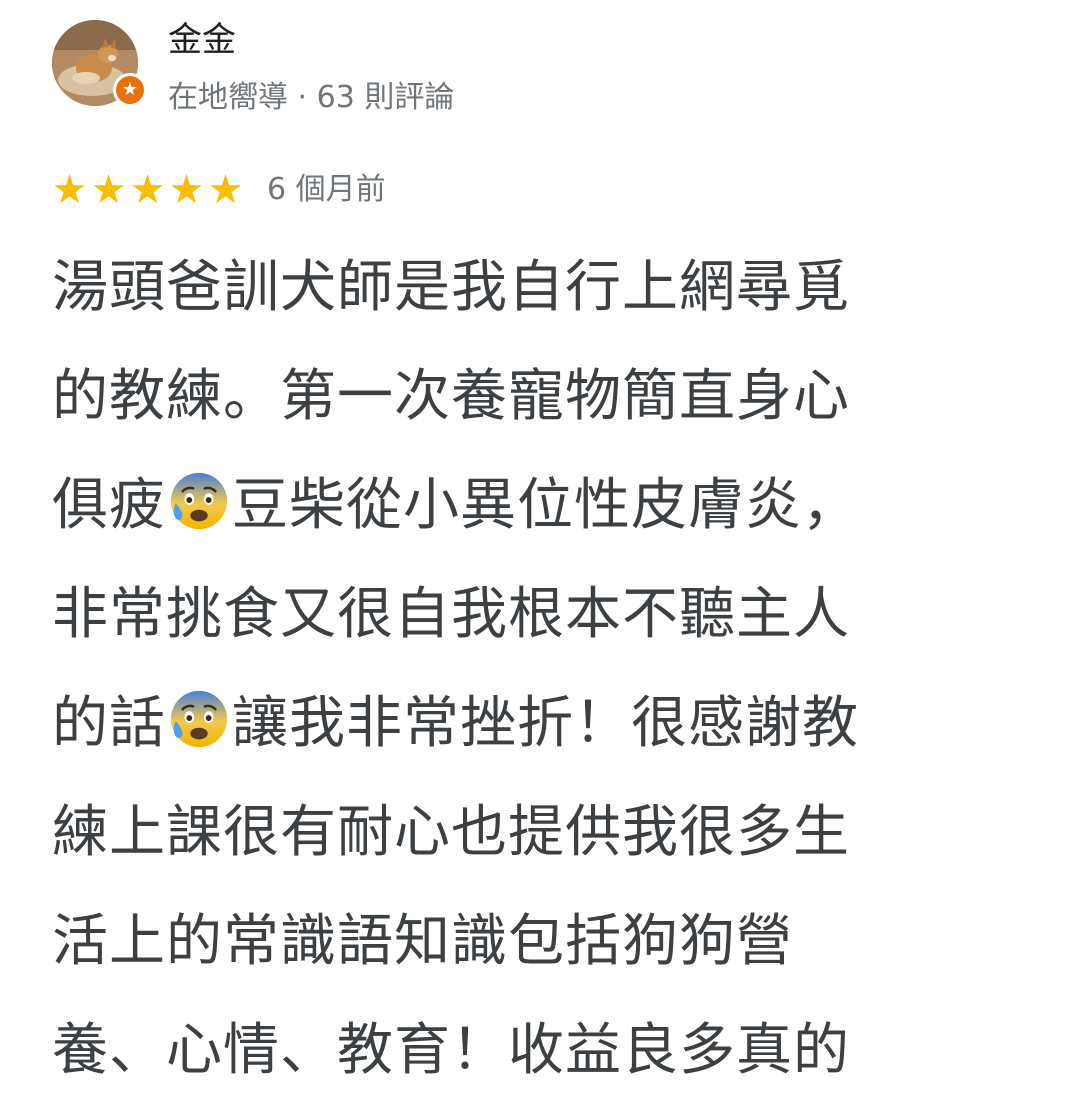  Describe the element at coordinates (451, 614) in the screenshot. I see `review-text-segment: 非常挑食又很自我根本不聽主人` at that location.